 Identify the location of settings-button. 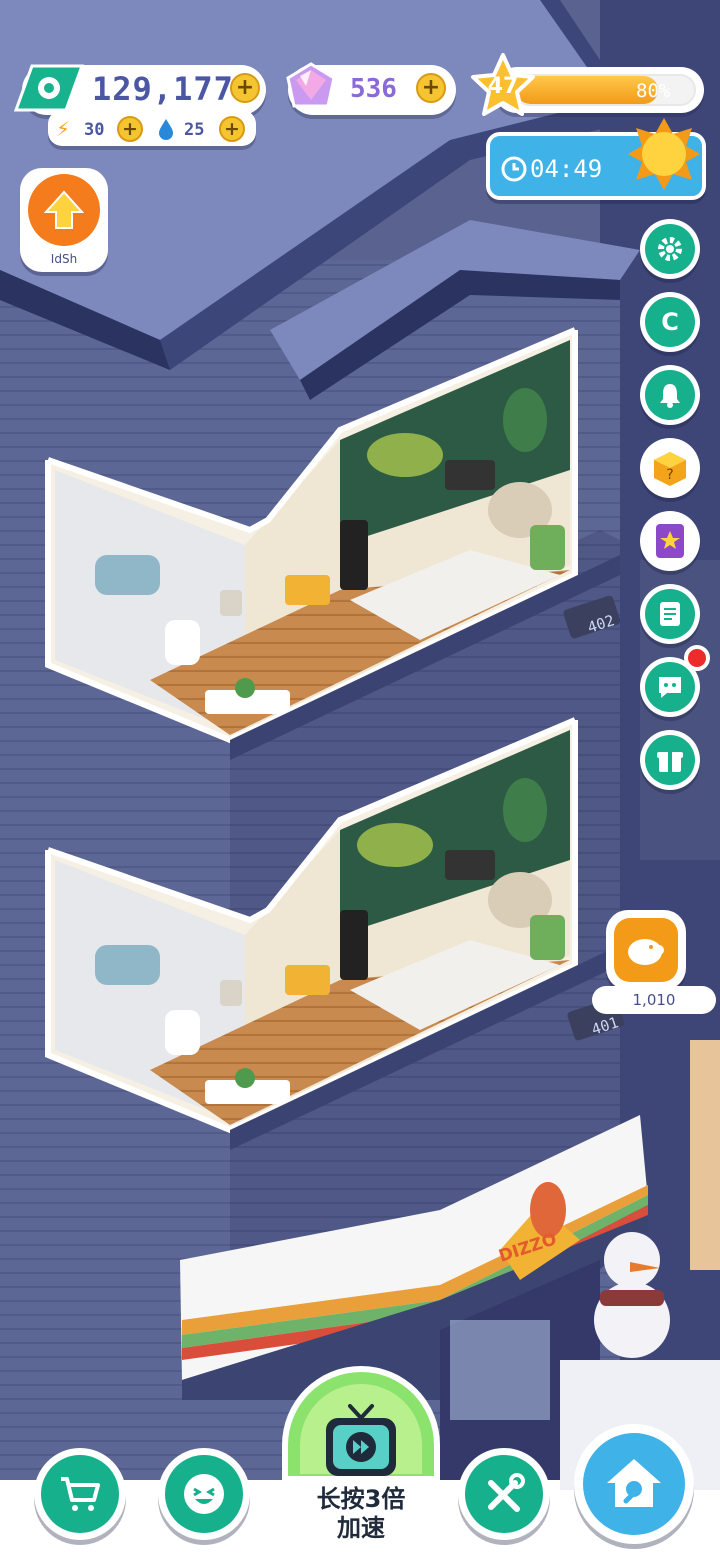
(670, 249).